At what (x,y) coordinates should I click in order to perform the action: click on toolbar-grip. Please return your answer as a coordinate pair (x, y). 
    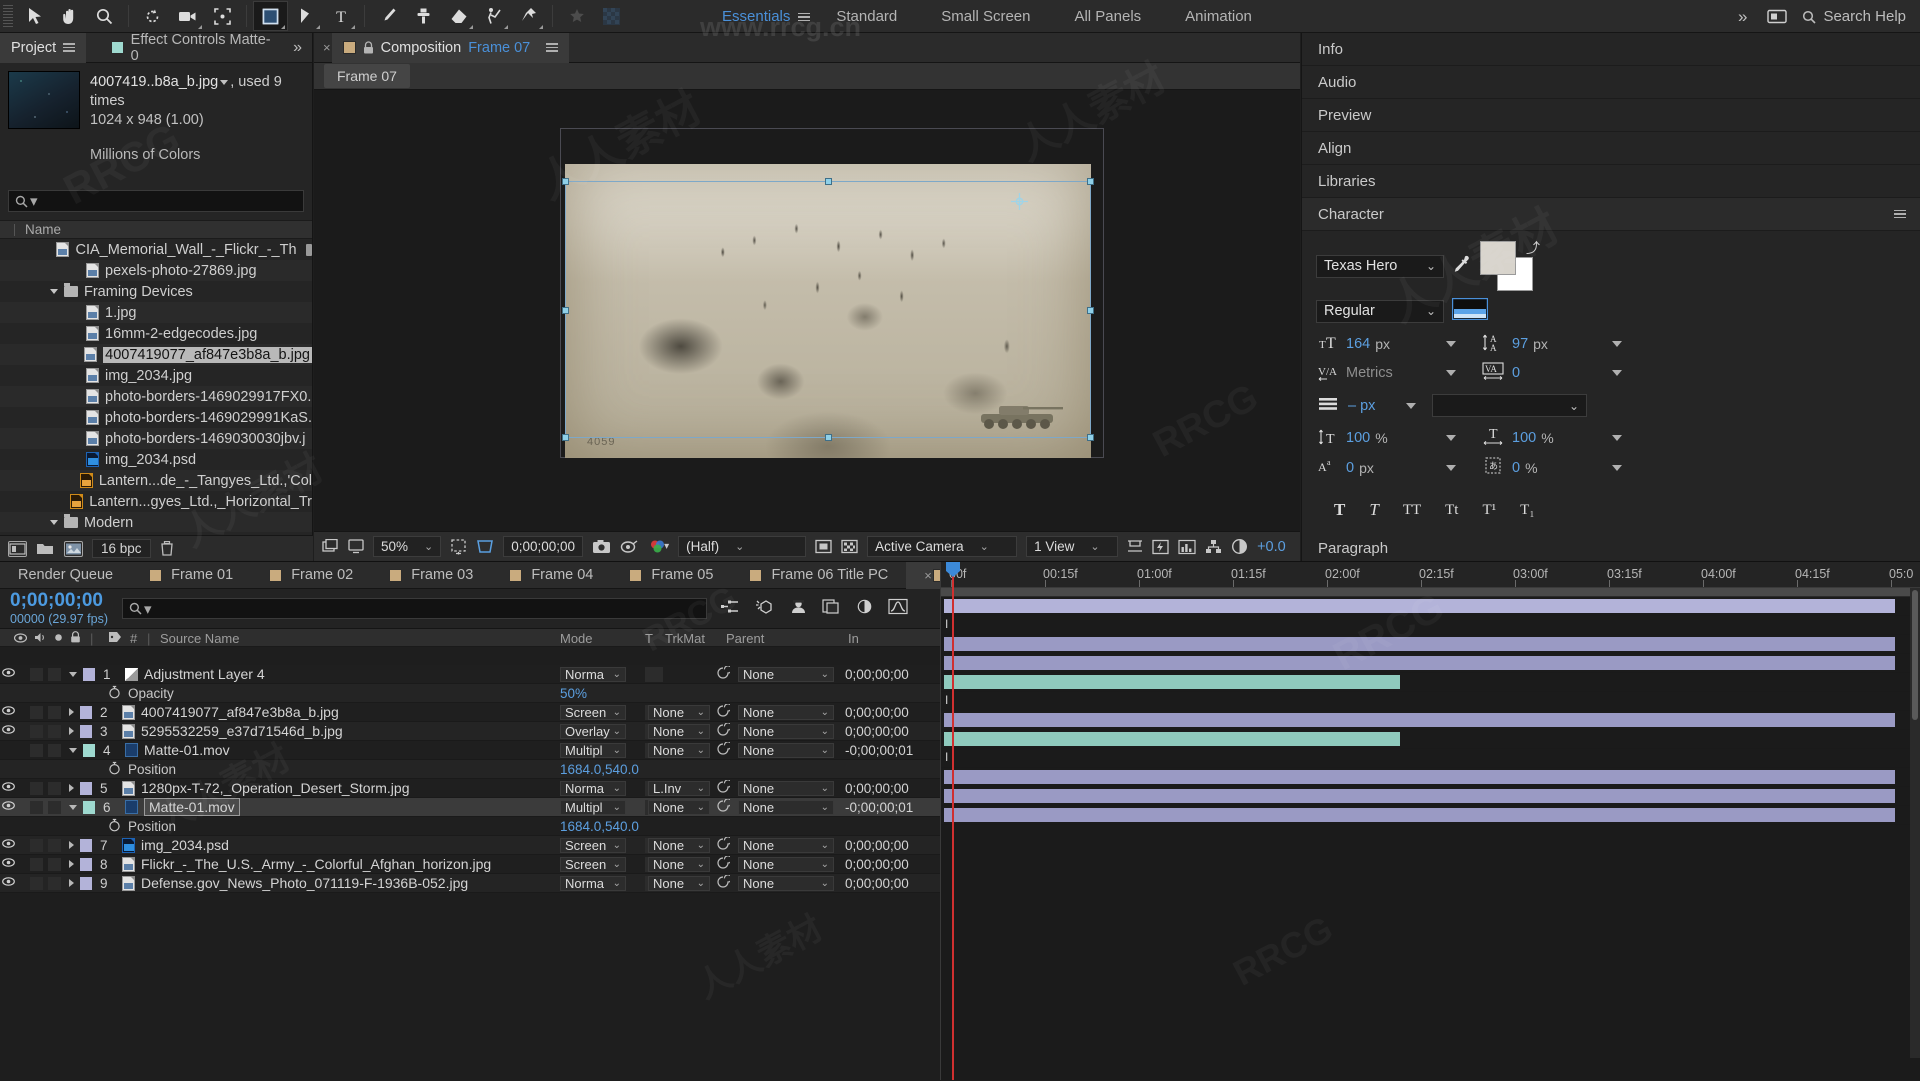
    Looking at the image, I should click on (8, 16).